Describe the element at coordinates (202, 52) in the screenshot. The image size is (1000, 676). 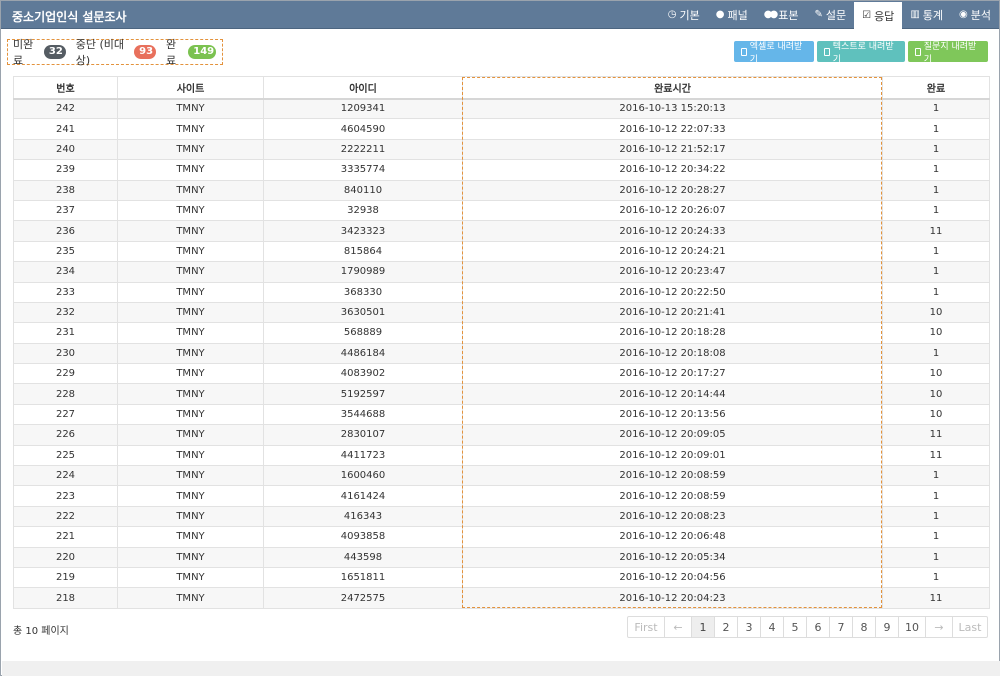
I see `complete-count-badge: 149` at that location.